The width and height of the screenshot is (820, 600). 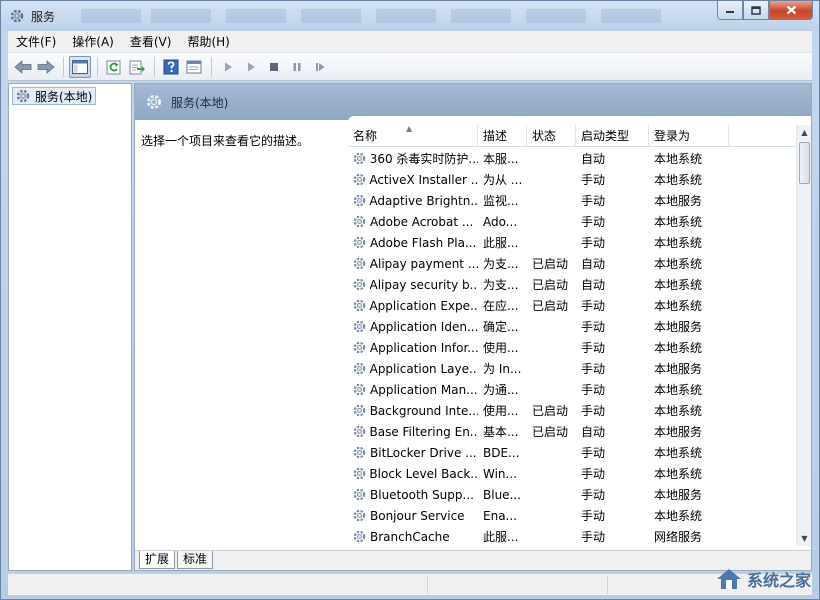 I want to click on table-row: Adaptive Brightn...监视...手动本地服务, so click(x=572, y=200).